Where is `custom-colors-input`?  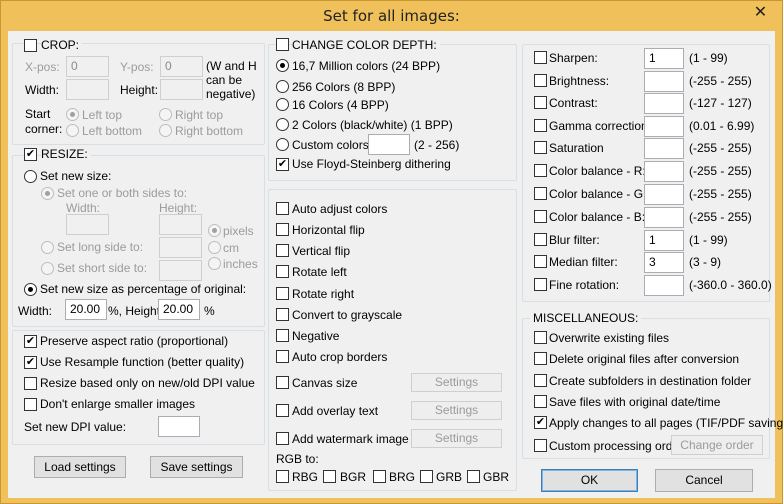
custom-colors-input is located at coordinates (389, 144).